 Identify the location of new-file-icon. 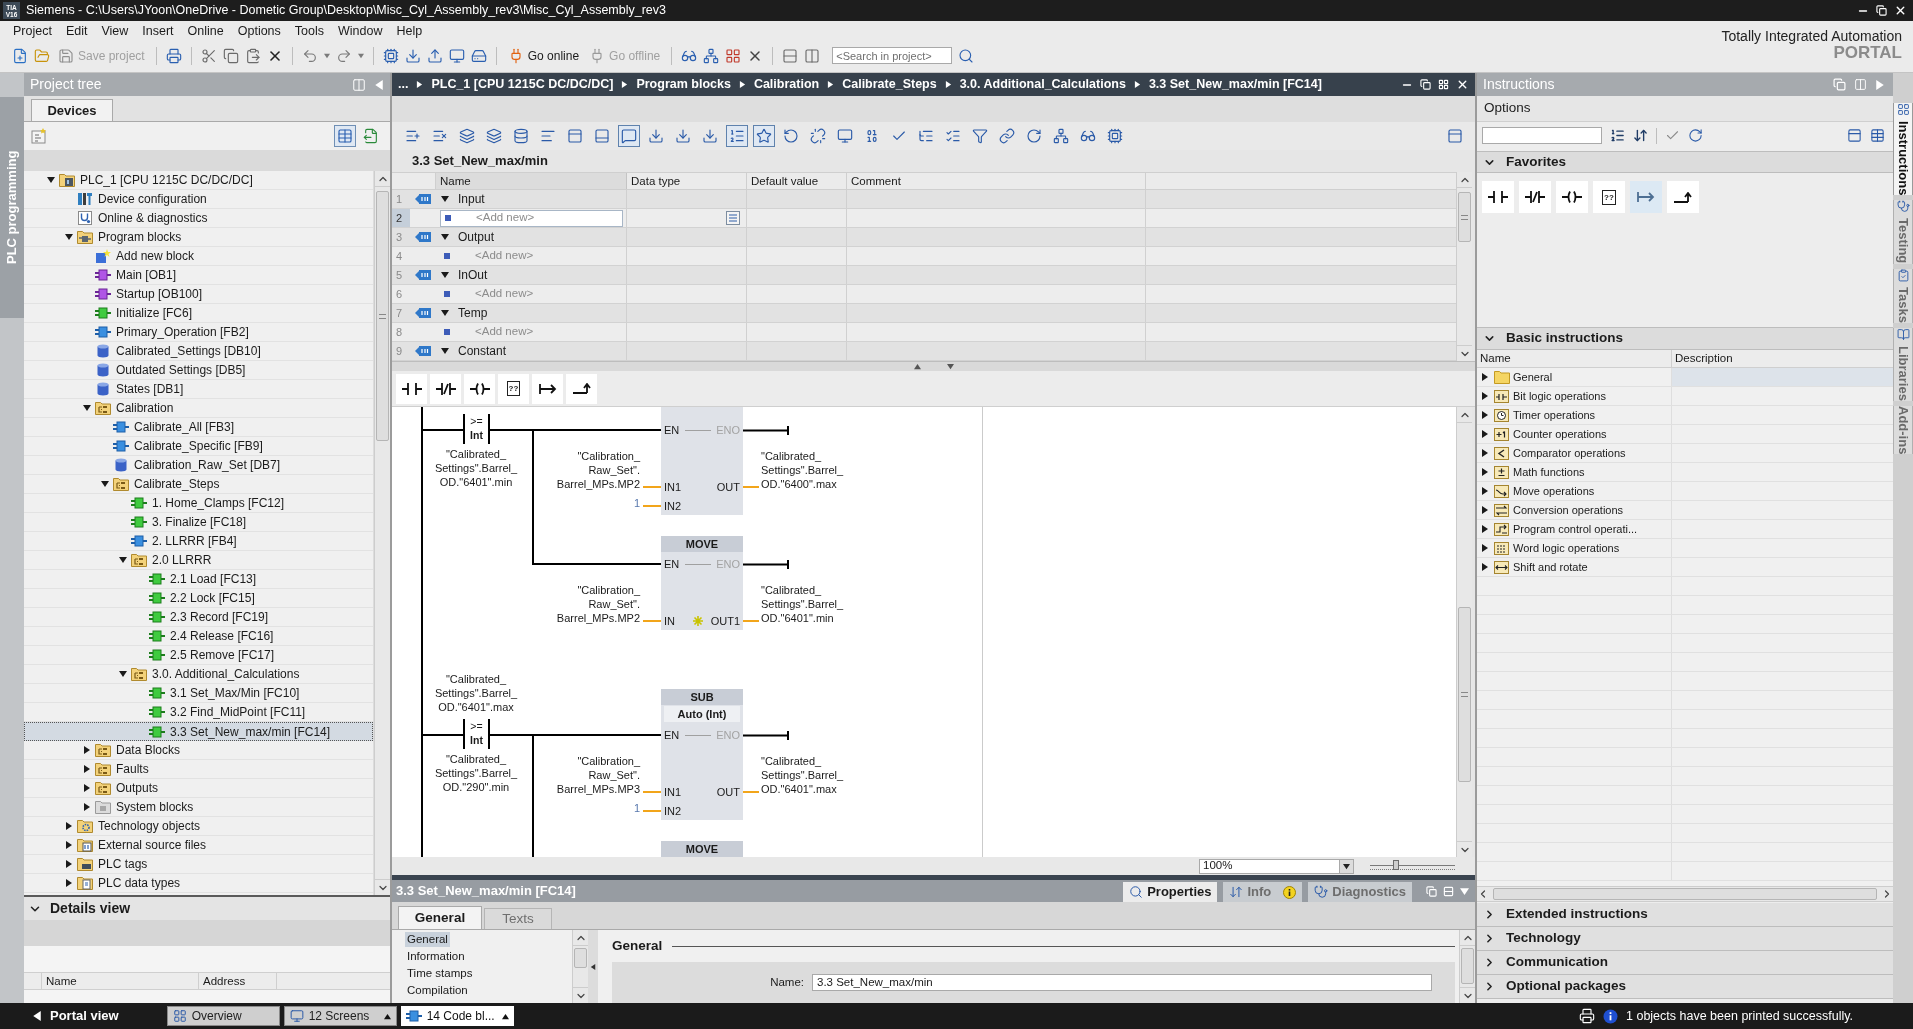
(20, 55).